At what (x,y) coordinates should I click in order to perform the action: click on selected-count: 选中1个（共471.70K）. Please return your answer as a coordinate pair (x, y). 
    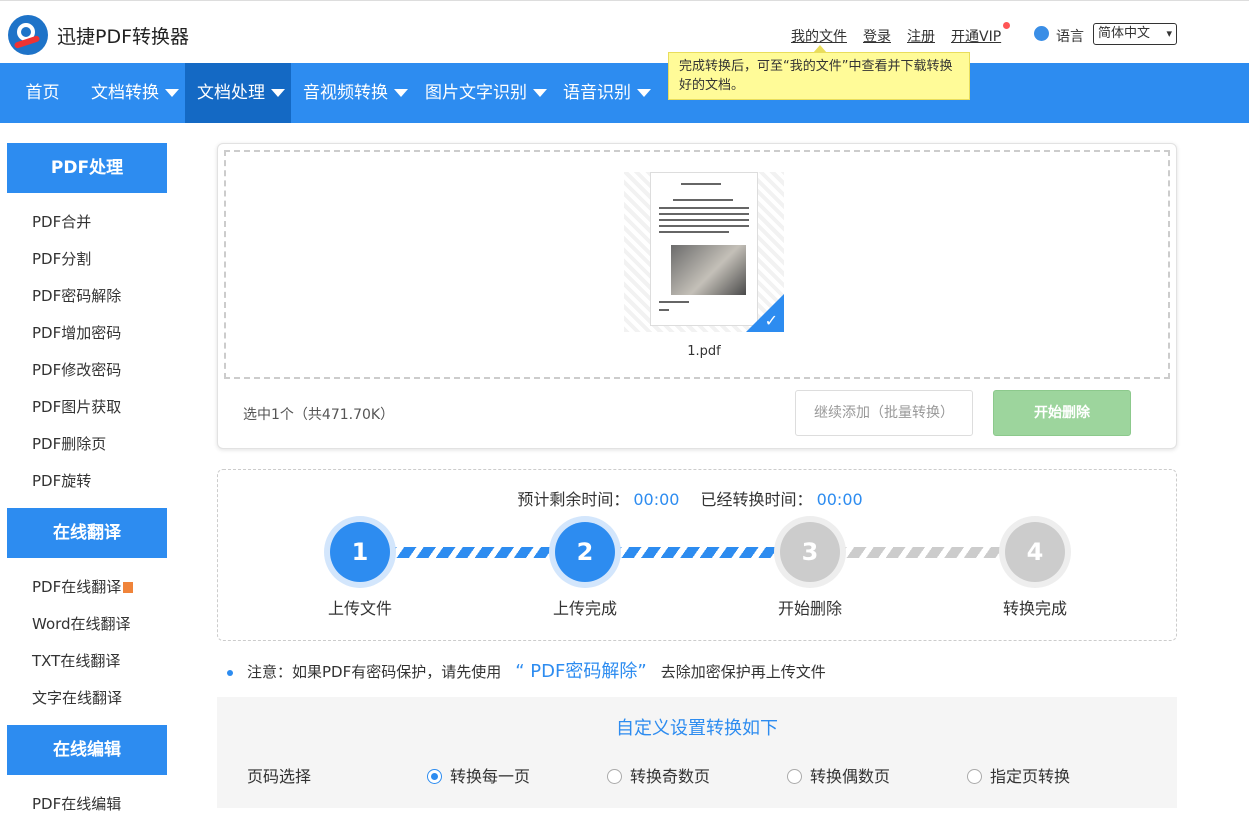
    Looking at the image, I should click on (319, 415).